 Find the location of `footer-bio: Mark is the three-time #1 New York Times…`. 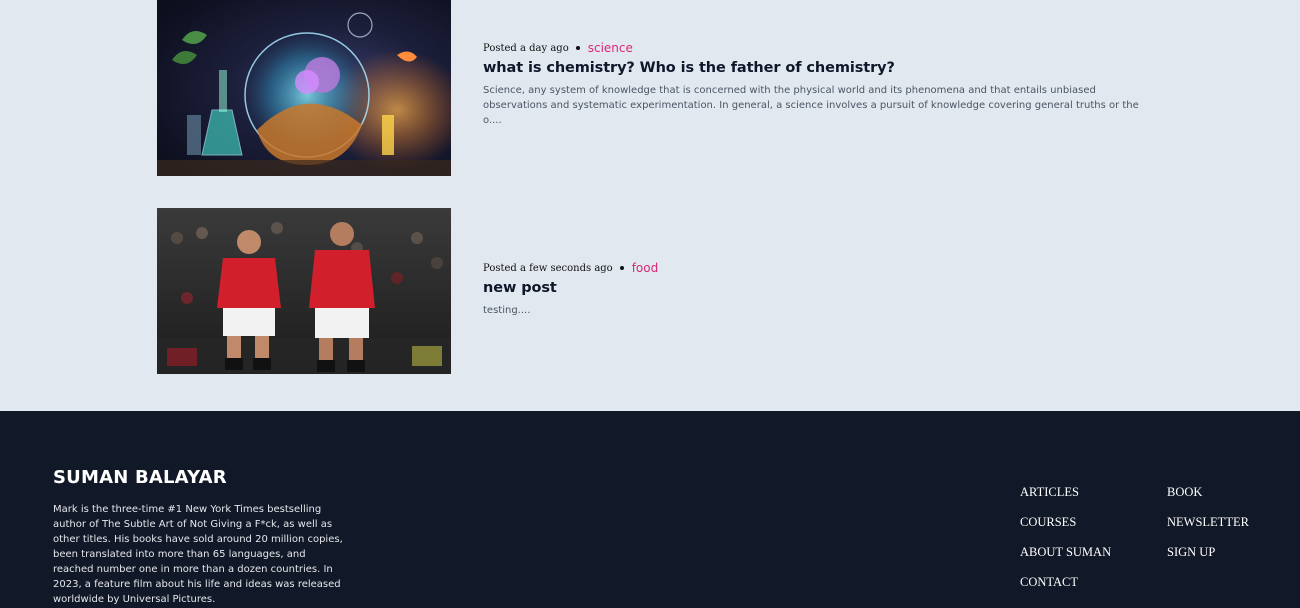

footer-bio: Mark is the three-time #1 New York Times… is located at coordinates (198, 554).